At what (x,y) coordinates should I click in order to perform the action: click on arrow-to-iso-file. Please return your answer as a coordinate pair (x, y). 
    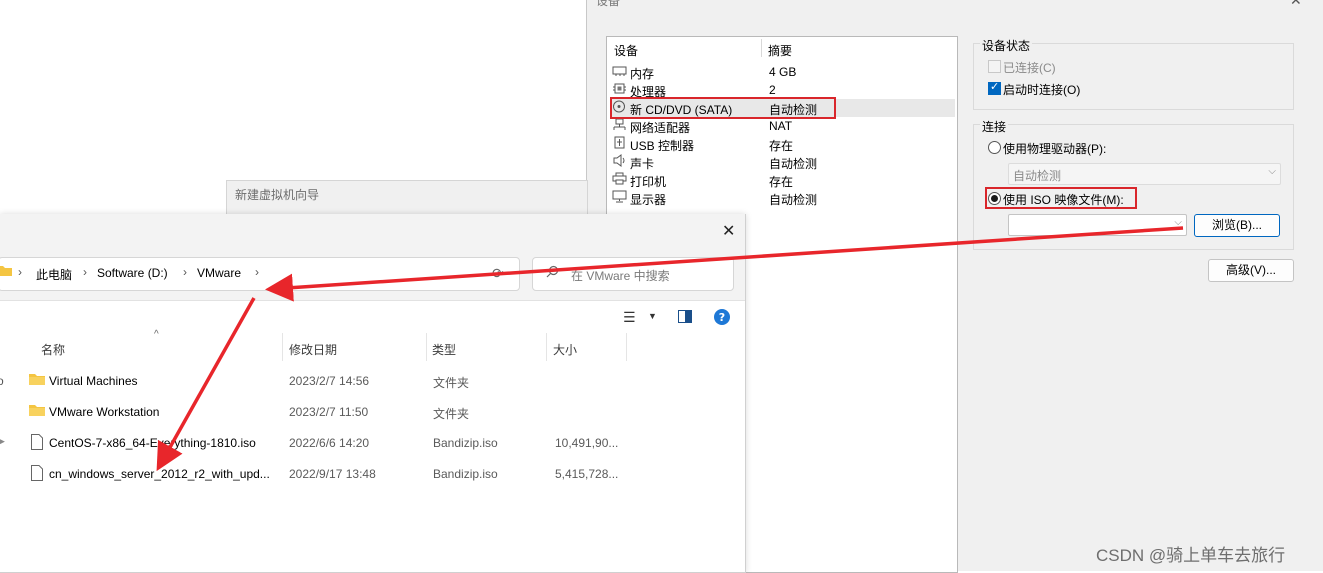
    Looking at the image, I should click on (206, 384).